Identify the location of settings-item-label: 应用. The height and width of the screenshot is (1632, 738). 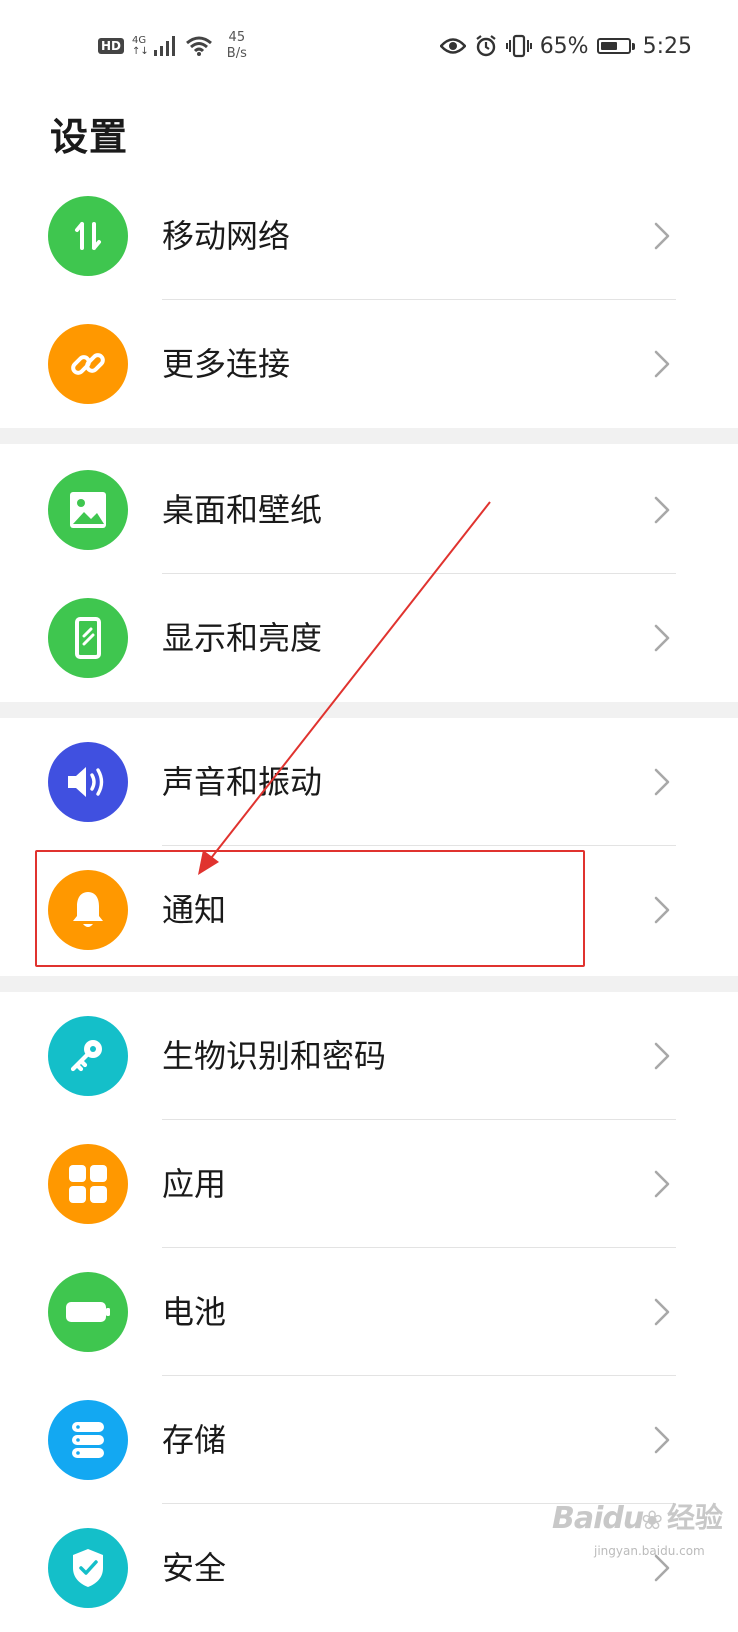
(194, 1184).